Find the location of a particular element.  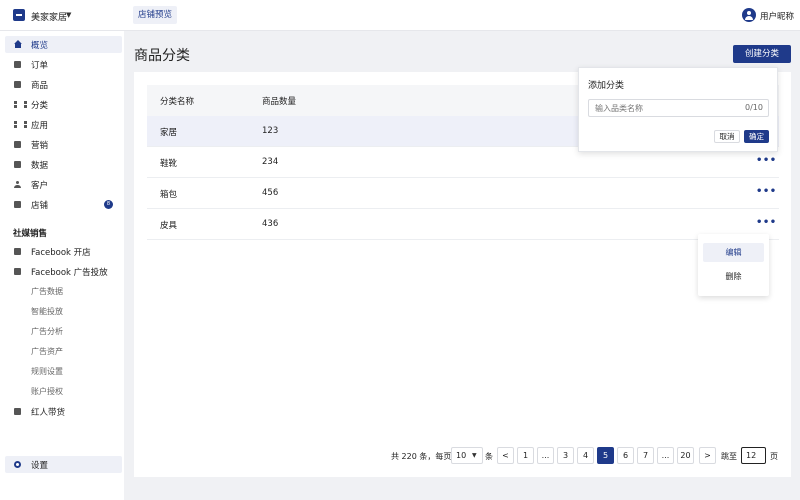

store-preview-button: 店铺预览 is located at coordinates (155, 15).